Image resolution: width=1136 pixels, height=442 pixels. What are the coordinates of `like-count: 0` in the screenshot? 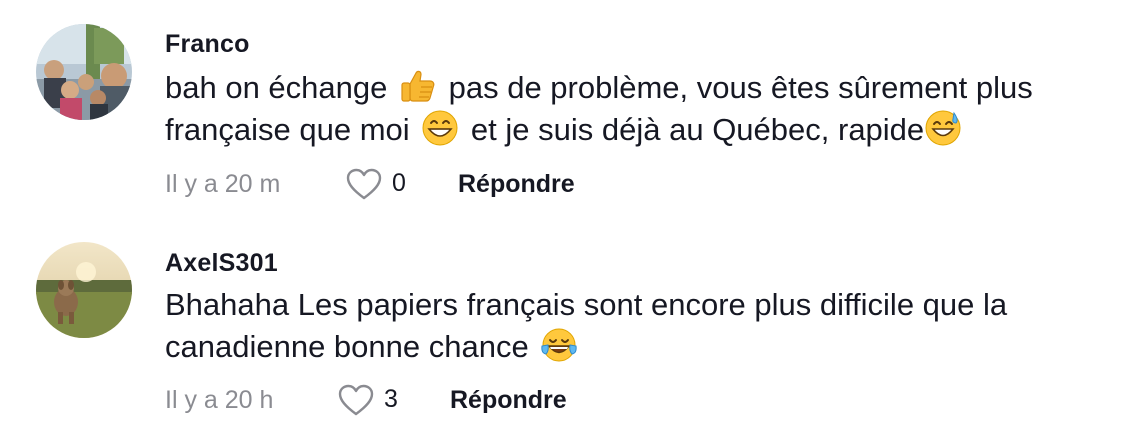 It's located at (399, 182).